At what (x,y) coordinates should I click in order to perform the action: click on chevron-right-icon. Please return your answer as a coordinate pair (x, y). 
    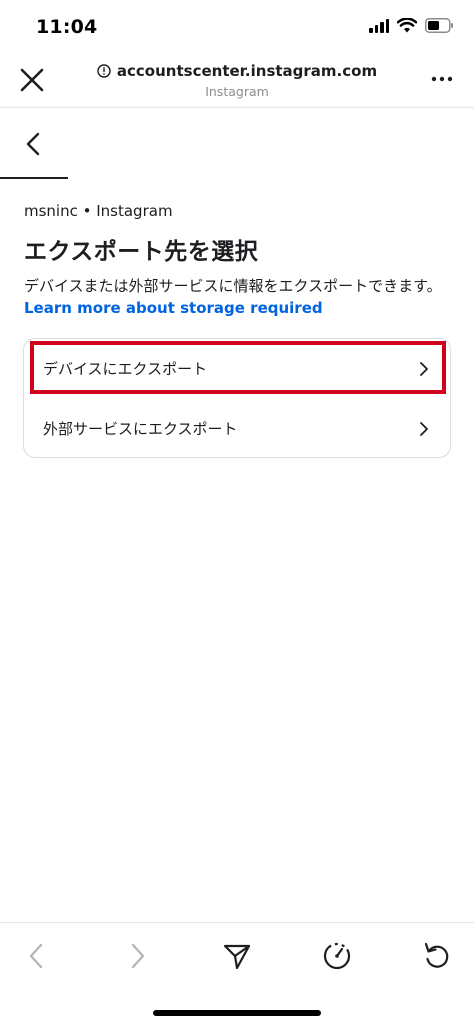
    Looking at the image, I should click on (424, 429).